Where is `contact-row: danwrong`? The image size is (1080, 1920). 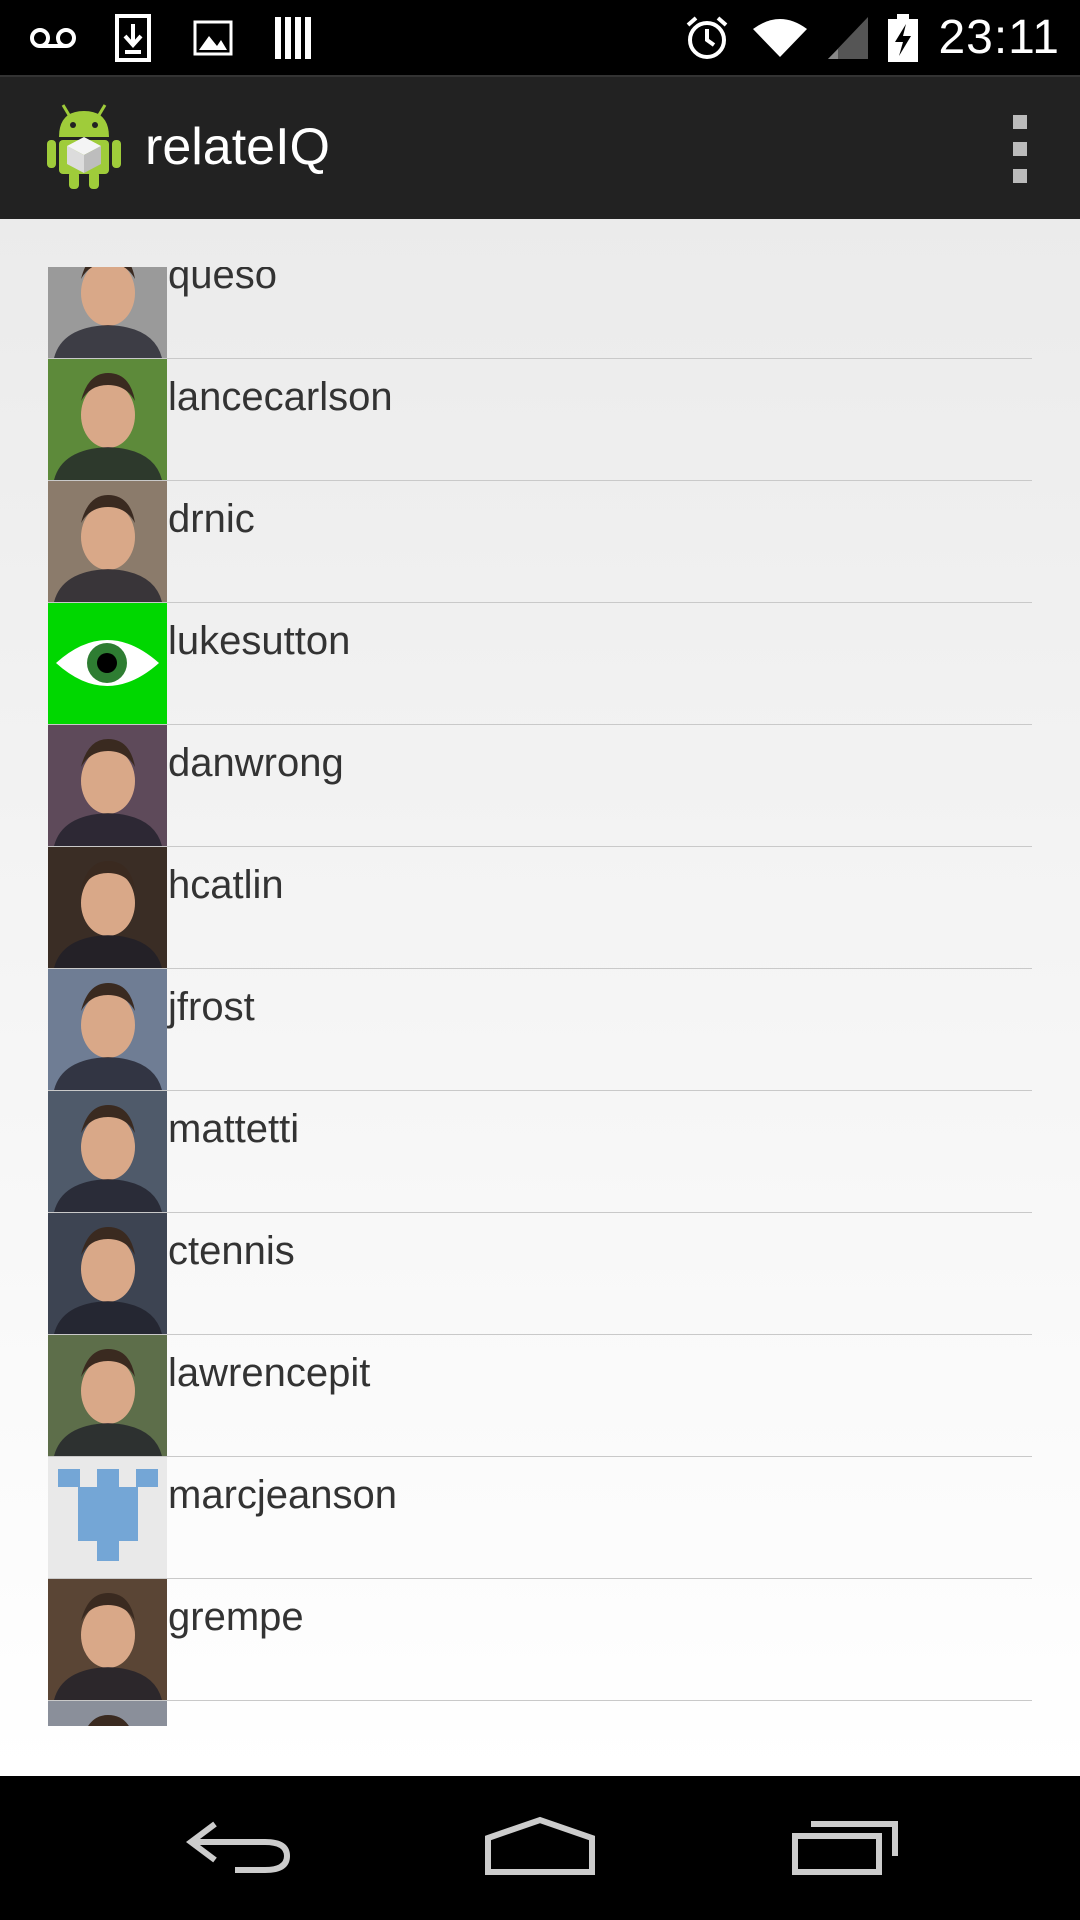
contact-row: danwrong is located at coordinates (540, 786).